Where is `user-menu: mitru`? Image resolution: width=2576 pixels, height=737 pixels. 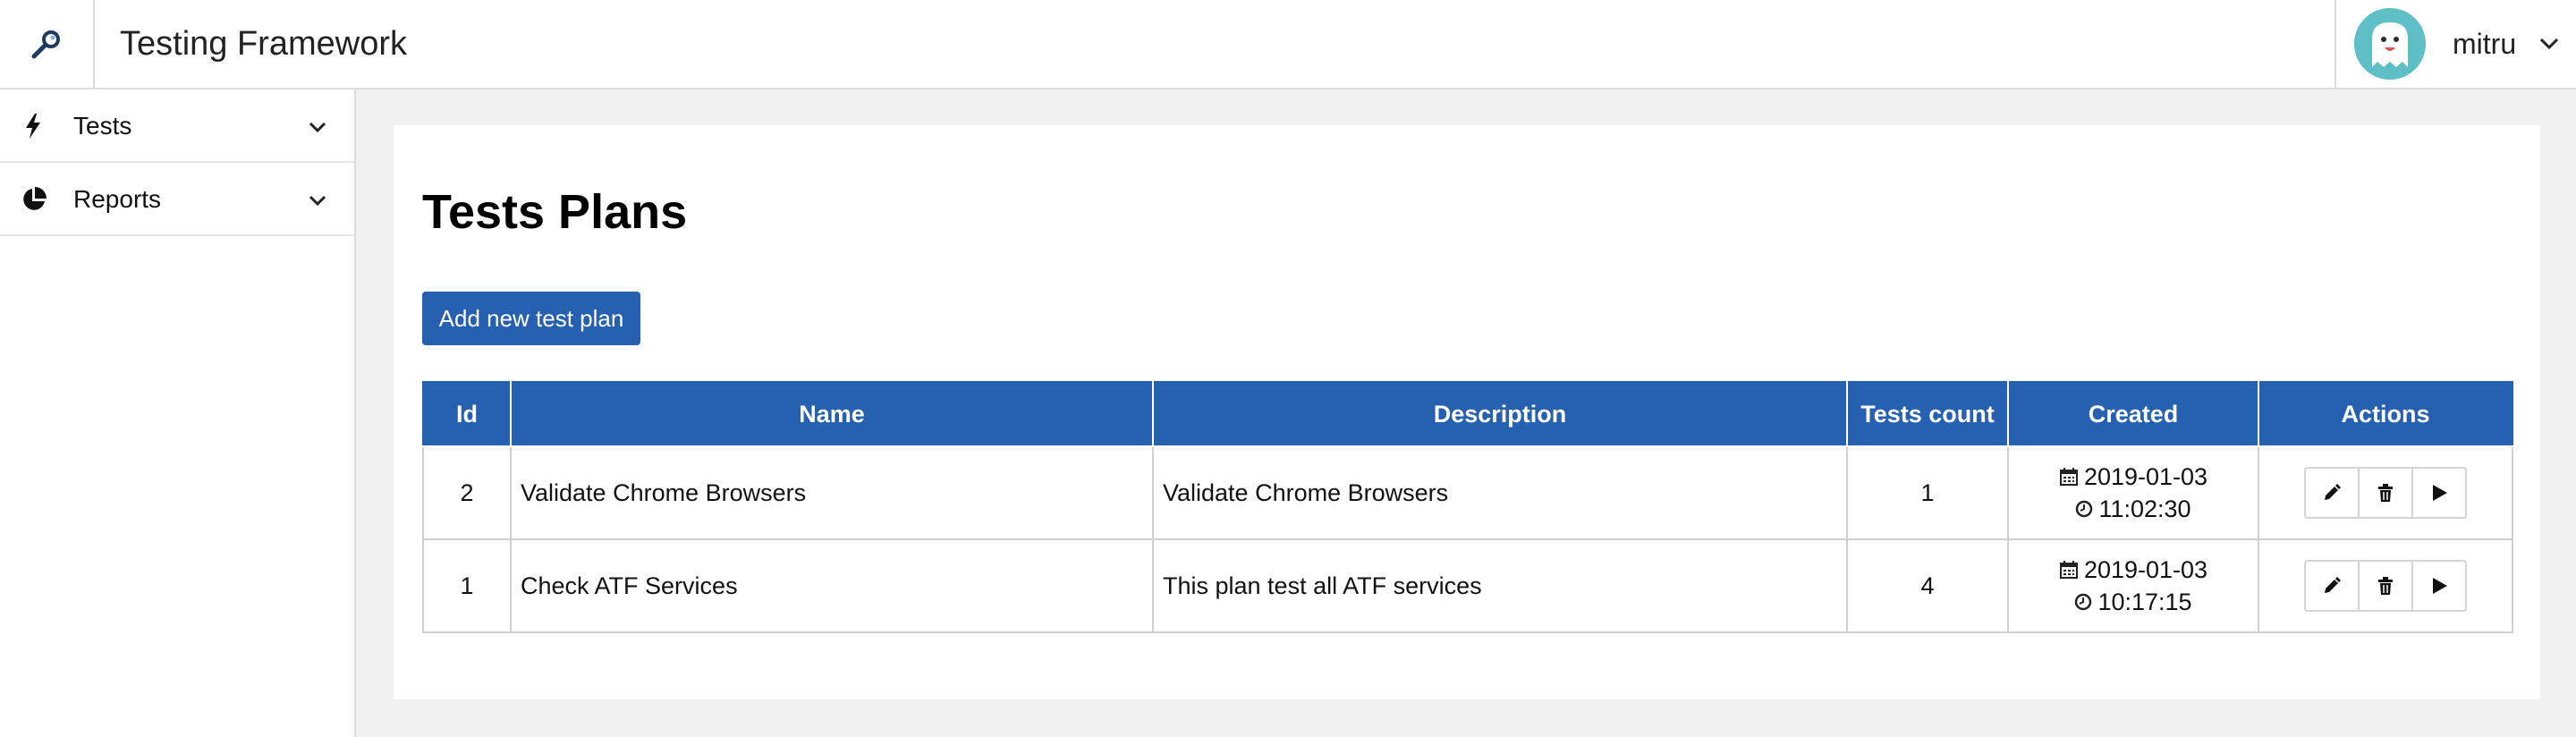 user-menu: mitru is located at coordinates (2455, 44).